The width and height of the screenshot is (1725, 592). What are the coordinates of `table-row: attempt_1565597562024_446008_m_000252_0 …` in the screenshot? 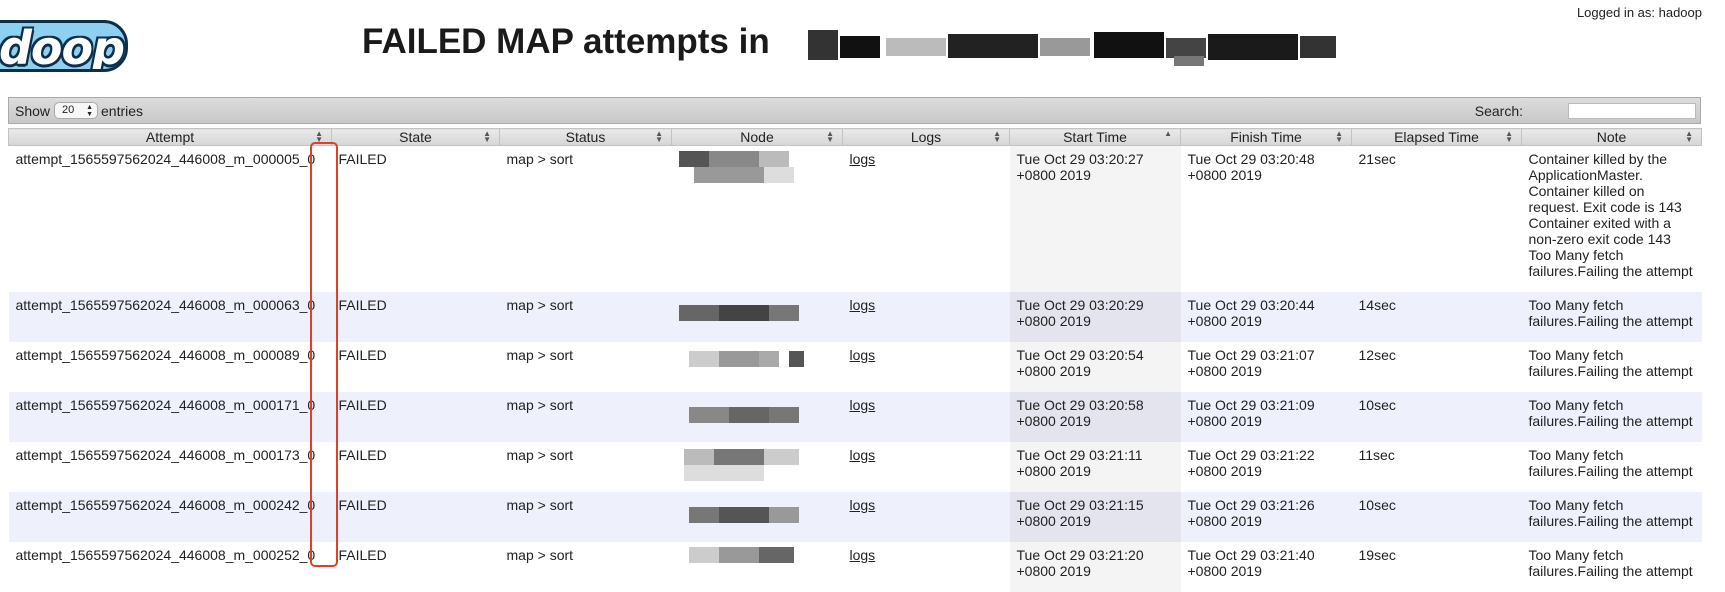 It's located at (855, 566).